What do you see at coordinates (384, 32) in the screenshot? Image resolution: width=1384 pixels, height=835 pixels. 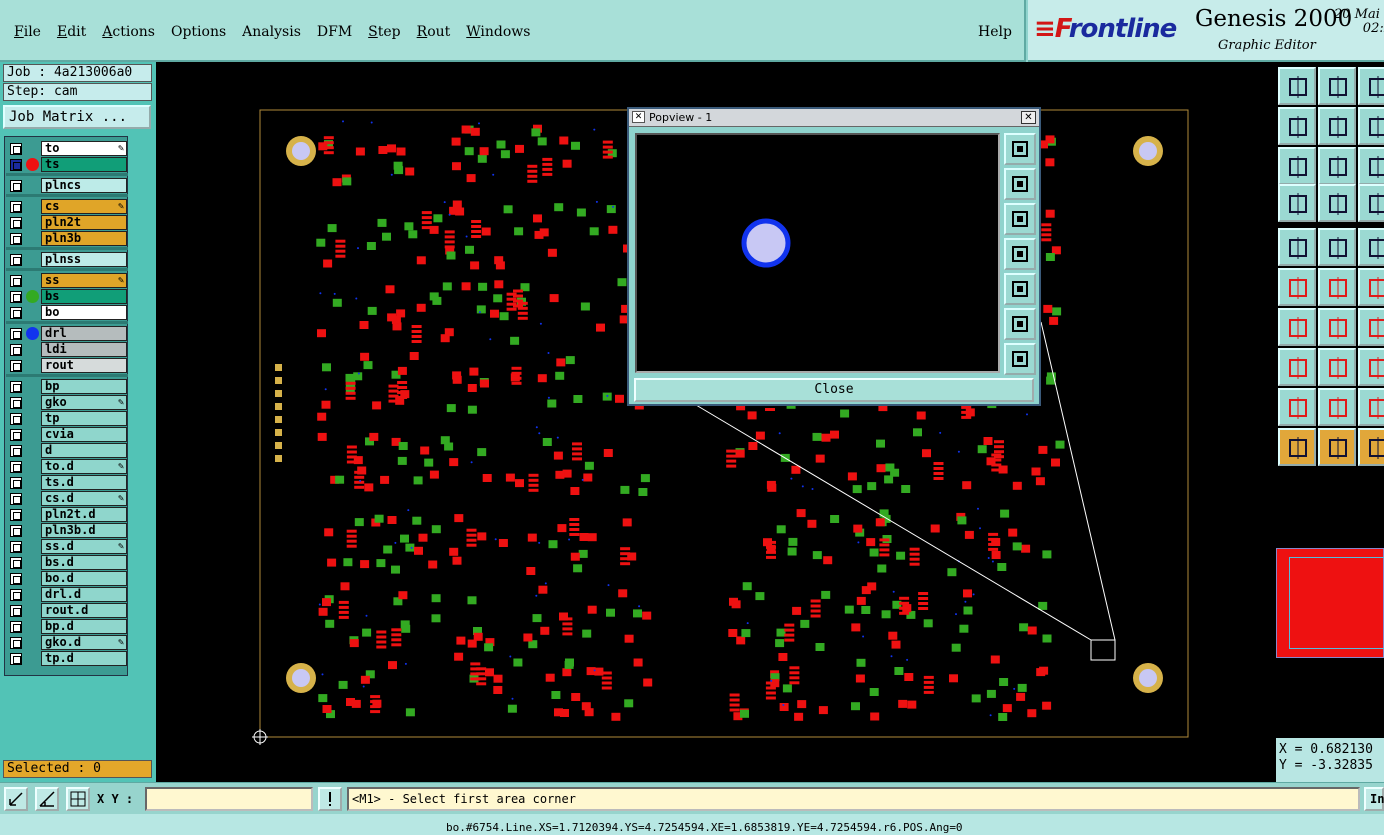 I see `menu-step: Step` at bounding box center [384, 32].